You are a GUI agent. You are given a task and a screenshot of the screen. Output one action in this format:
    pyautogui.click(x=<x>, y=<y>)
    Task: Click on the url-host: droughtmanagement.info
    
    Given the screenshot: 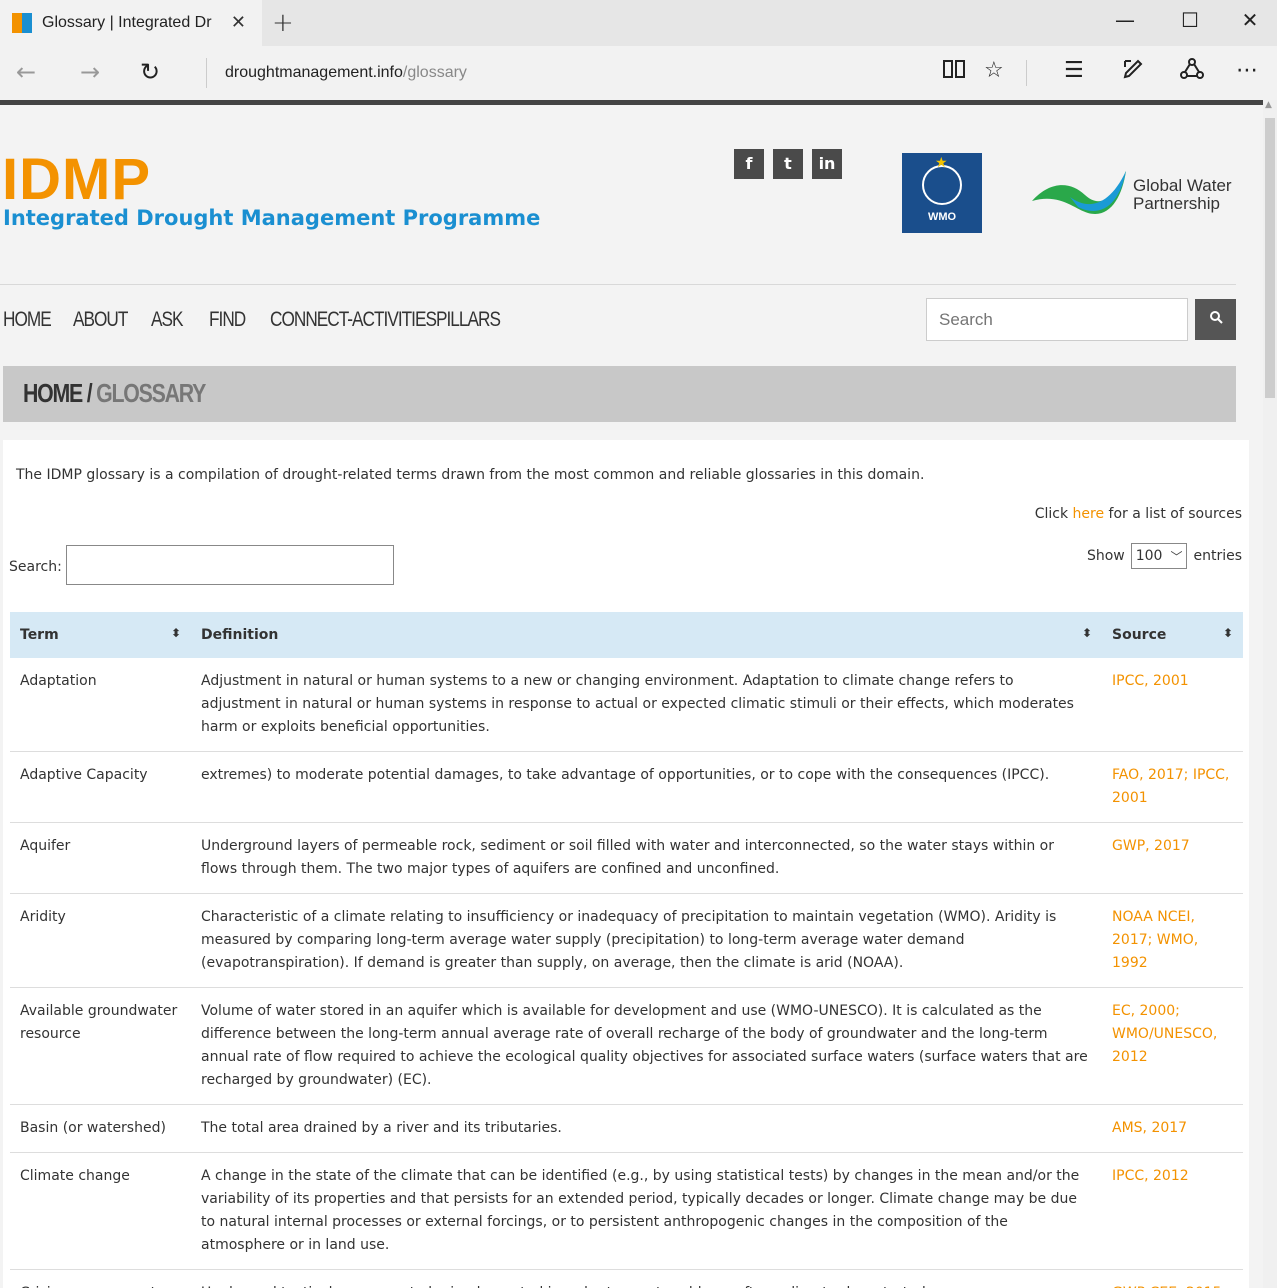 What is the action you would take?
    pyautogui.click(x=314, y=72)
    